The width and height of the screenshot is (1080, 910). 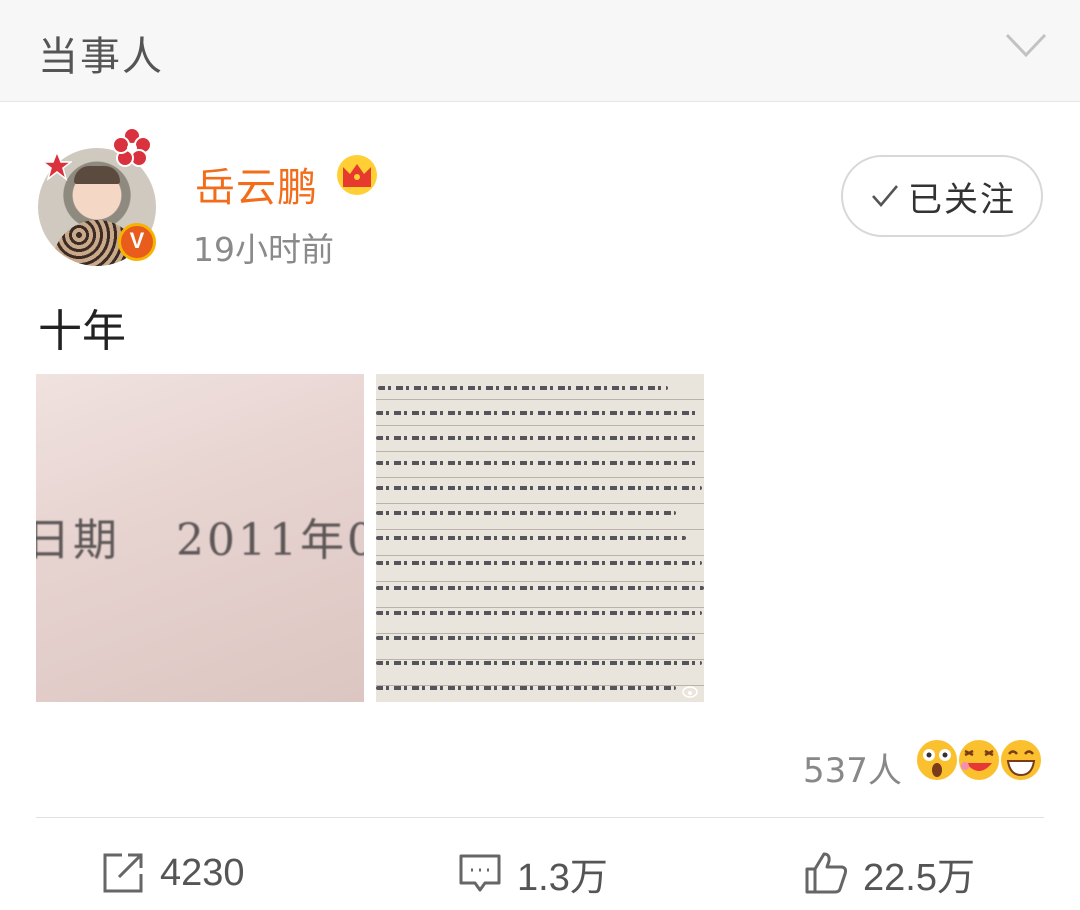 What do you see at coordinates (979, 760) in the screenshot?
I see `laughing-emoji-icon` at bounding box center [979, 760].